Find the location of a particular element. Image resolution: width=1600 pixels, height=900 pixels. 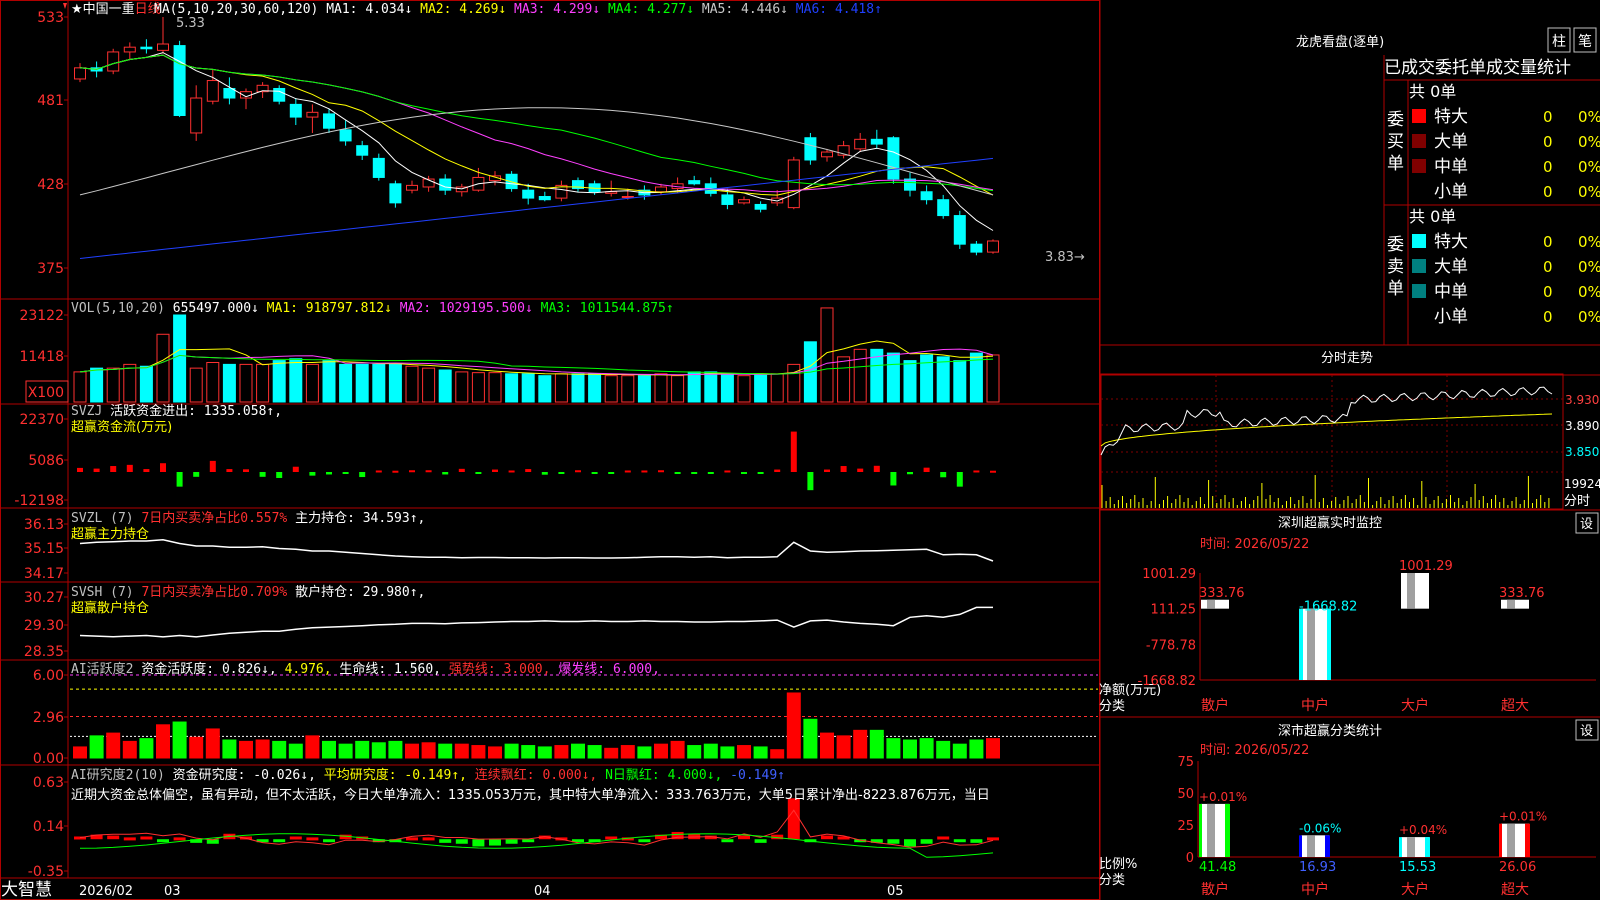

buy-row-count: 0 is located at coordinates (1548, 142).